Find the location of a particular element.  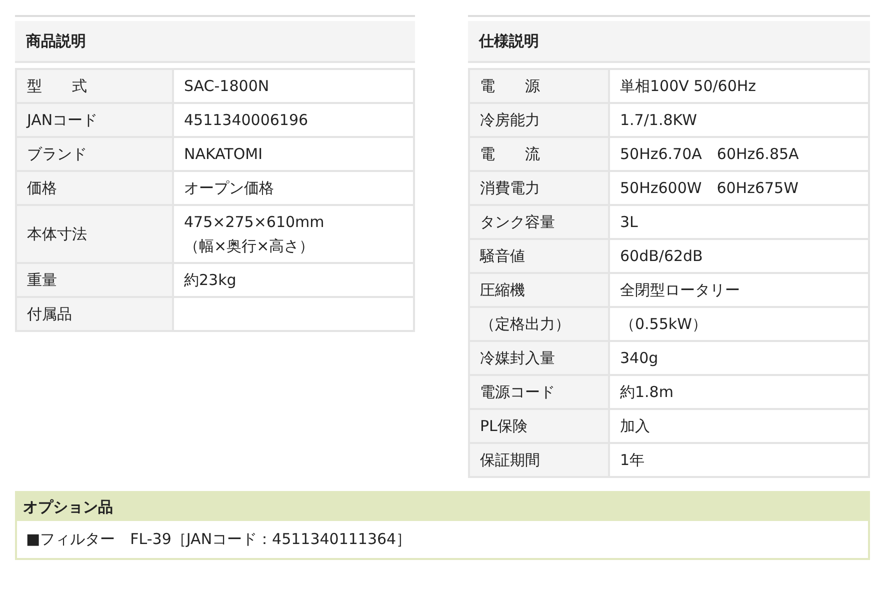

row-value: 475×275×610mm （幅×奥行×高さ） is located at coordinates (293, 234).